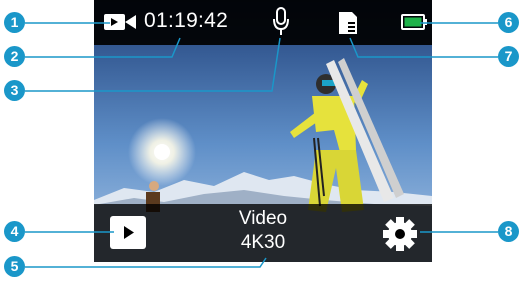 This screenshot has height=281, width=524. I want to click on callout-3: 3, so click(14, 90).